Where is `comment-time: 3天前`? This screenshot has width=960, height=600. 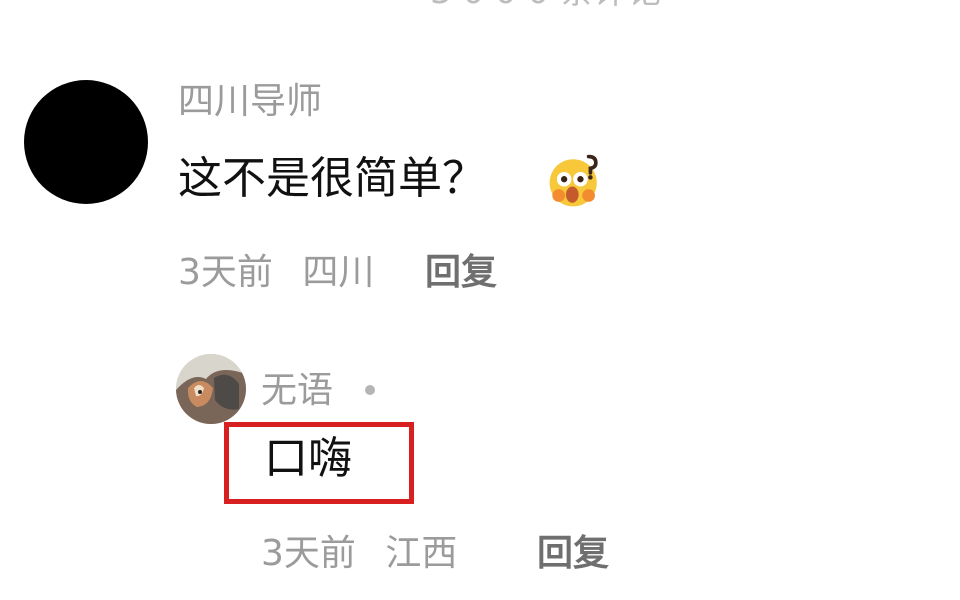 comment-time: 3天前 is located at coordinates (225, 272).